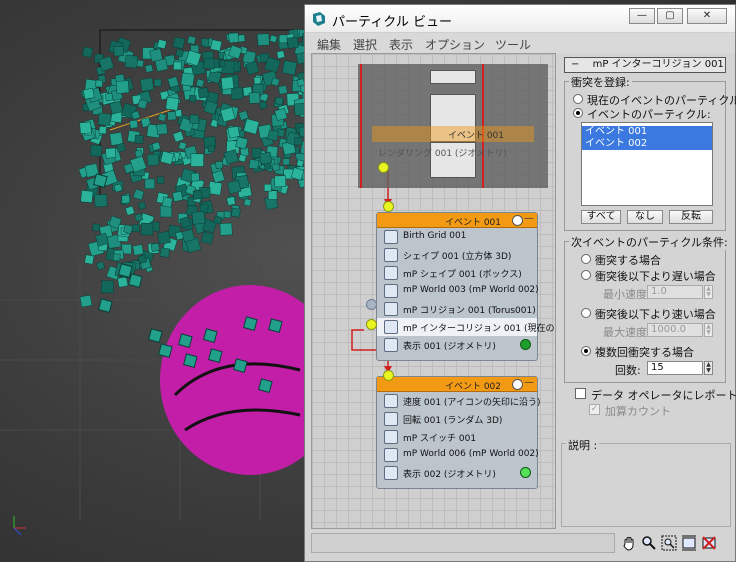 This screenshot has width=736, height=562. I want to click on operator-row: 表示 001 (ジオメトリ), so click(457, 345).